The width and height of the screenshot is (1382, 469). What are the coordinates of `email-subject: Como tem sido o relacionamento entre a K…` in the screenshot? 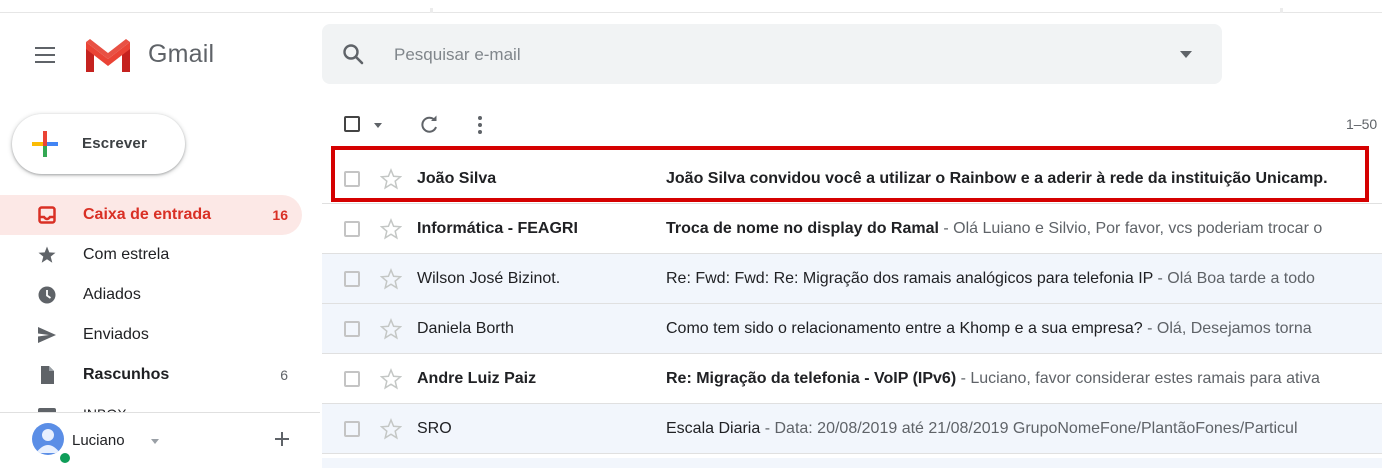 It's located at (904, 328).